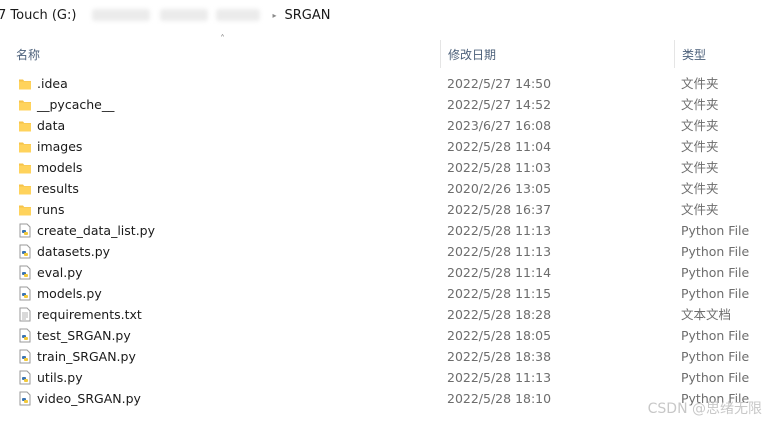  I want to click on file-type: 文本文档, so click(706, 314).